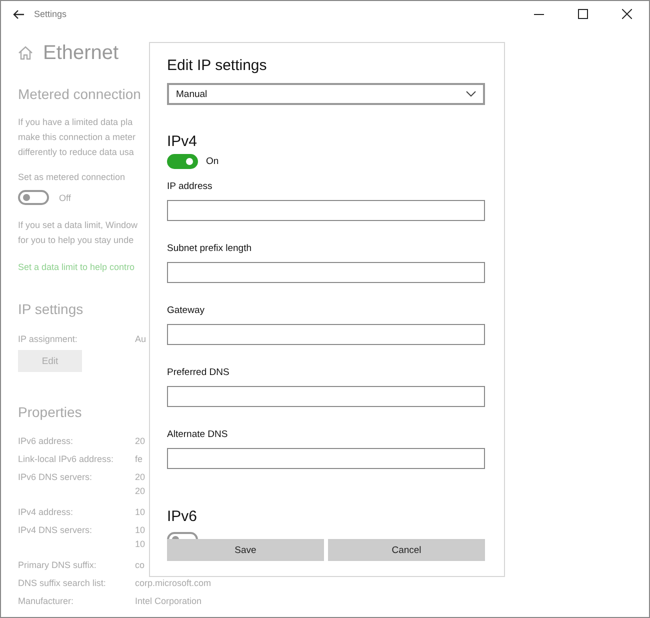 The image size is (650, 618). I want to click on section-heading: IP settings, so click(51, 309).